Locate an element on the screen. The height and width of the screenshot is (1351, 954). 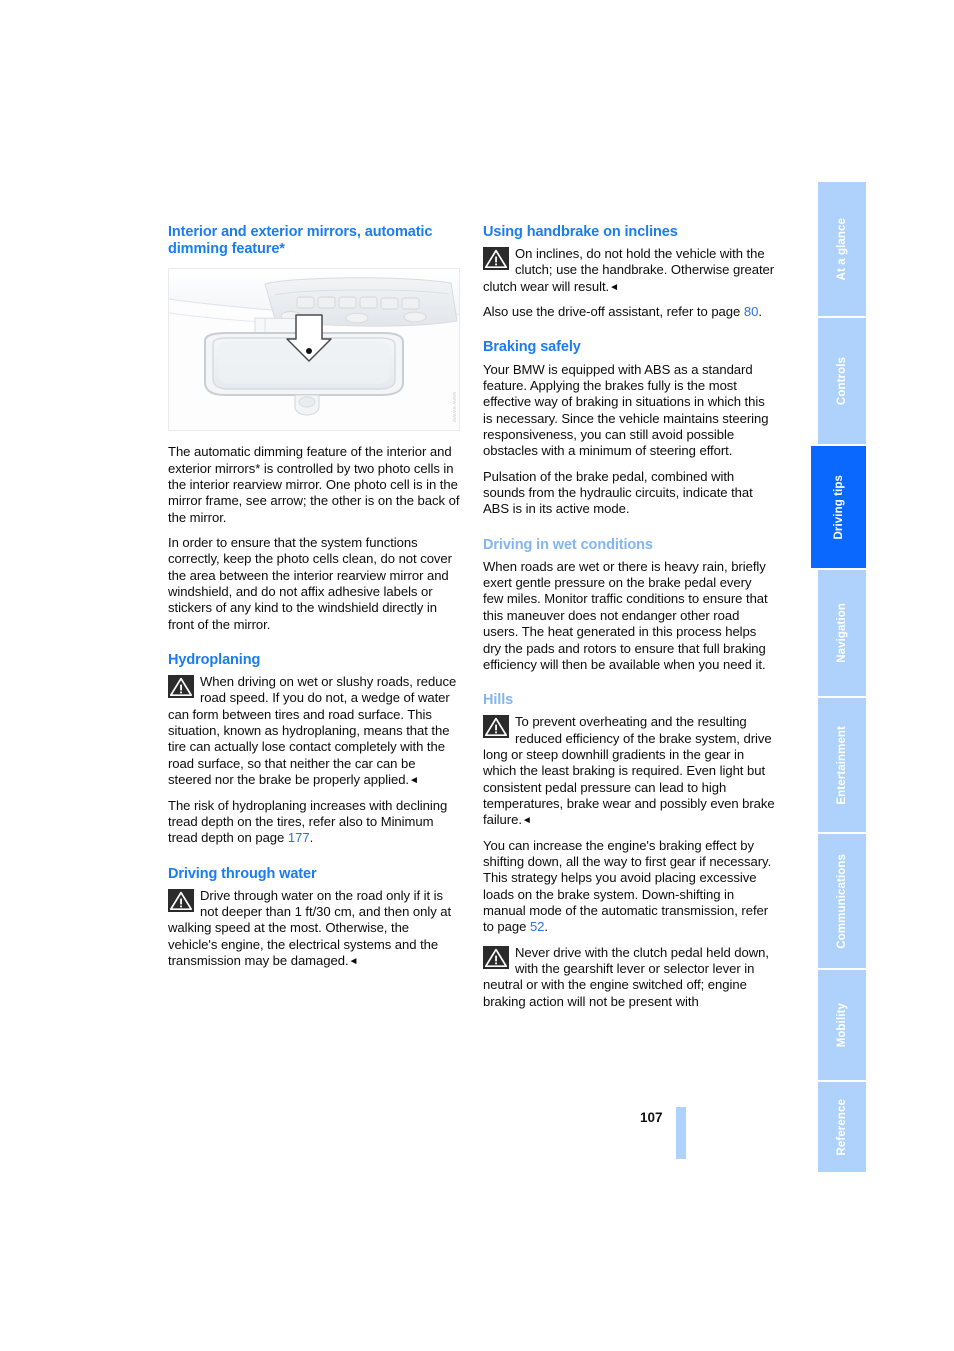
photo-cell-marker is located at coordinates (309, 351).